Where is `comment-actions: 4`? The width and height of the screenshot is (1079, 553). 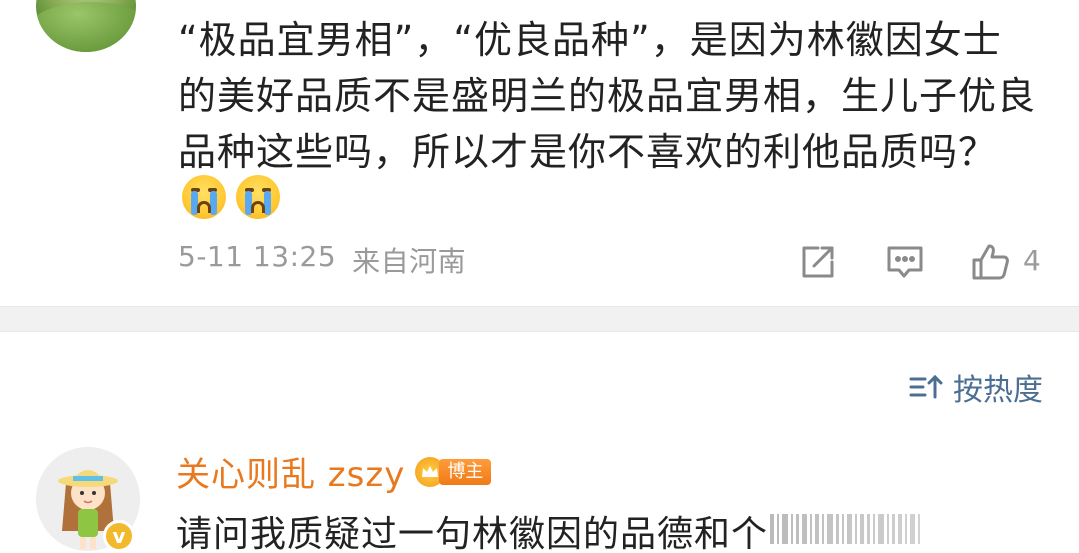 comment-actions: 4 is located at coordinates (539, 265).